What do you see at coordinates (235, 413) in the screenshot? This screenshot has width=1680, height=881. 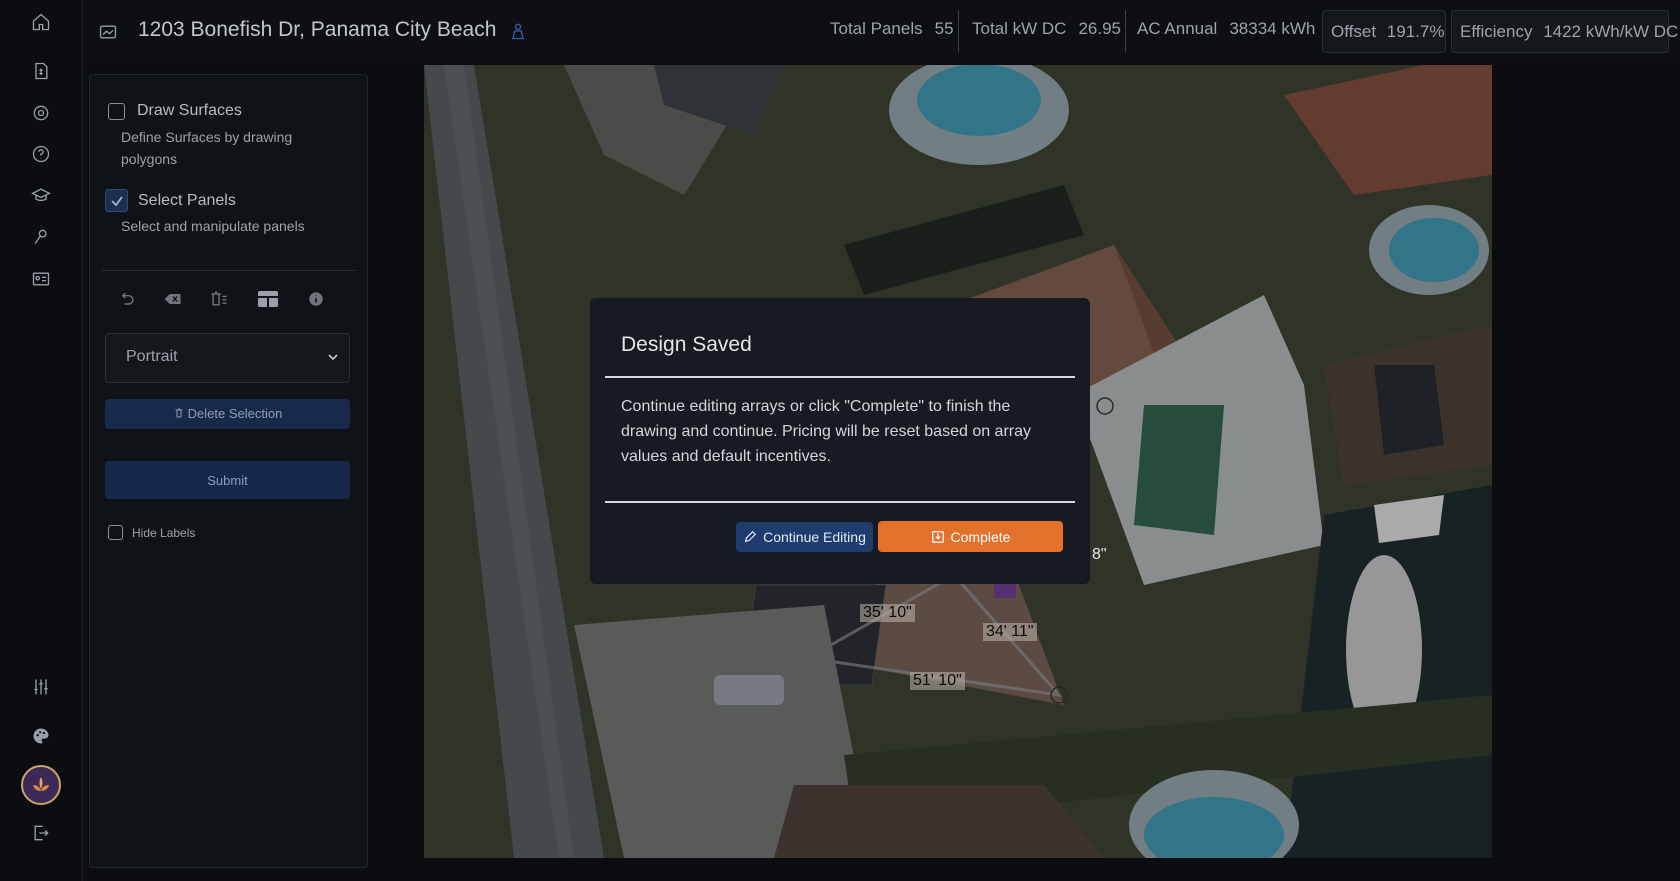 I see `delete-selection-label: Delete Selection` at bounding box center [235, 413].